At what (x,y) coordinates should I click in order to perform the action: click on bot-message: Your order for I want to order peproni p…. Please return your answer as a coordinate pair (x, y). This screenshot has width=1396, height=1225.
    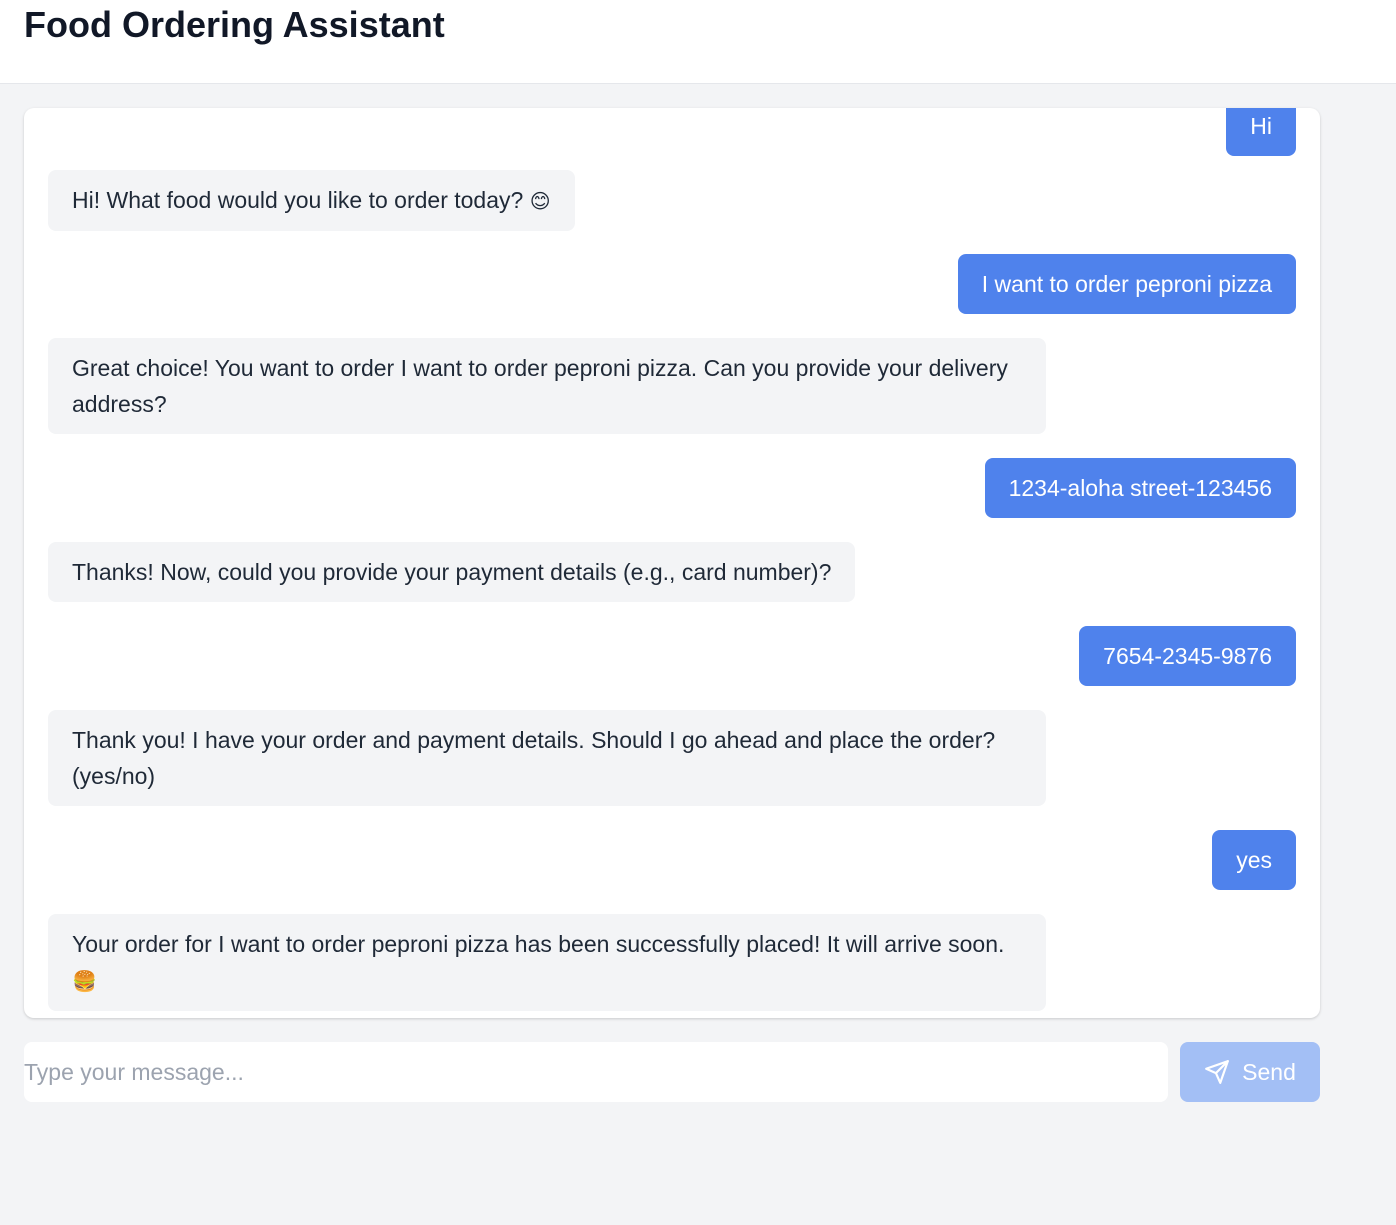
    Looking at the image, I should click on (547, 962).